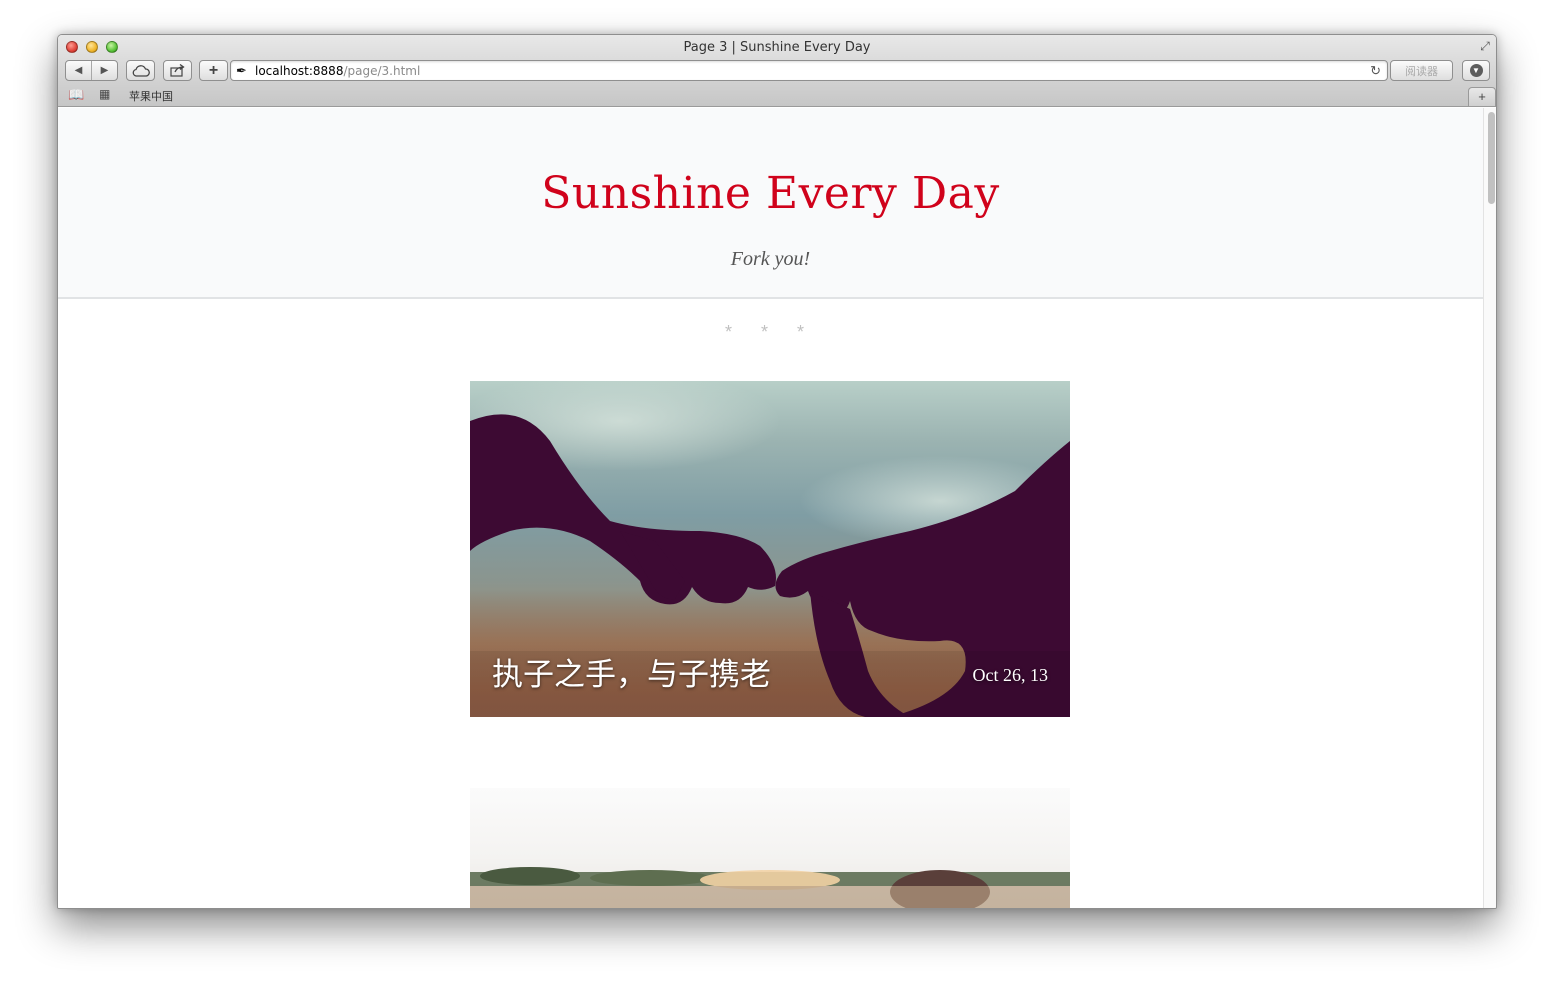  I want to click on site-subtitle: Fork you!, so click(770, 259).